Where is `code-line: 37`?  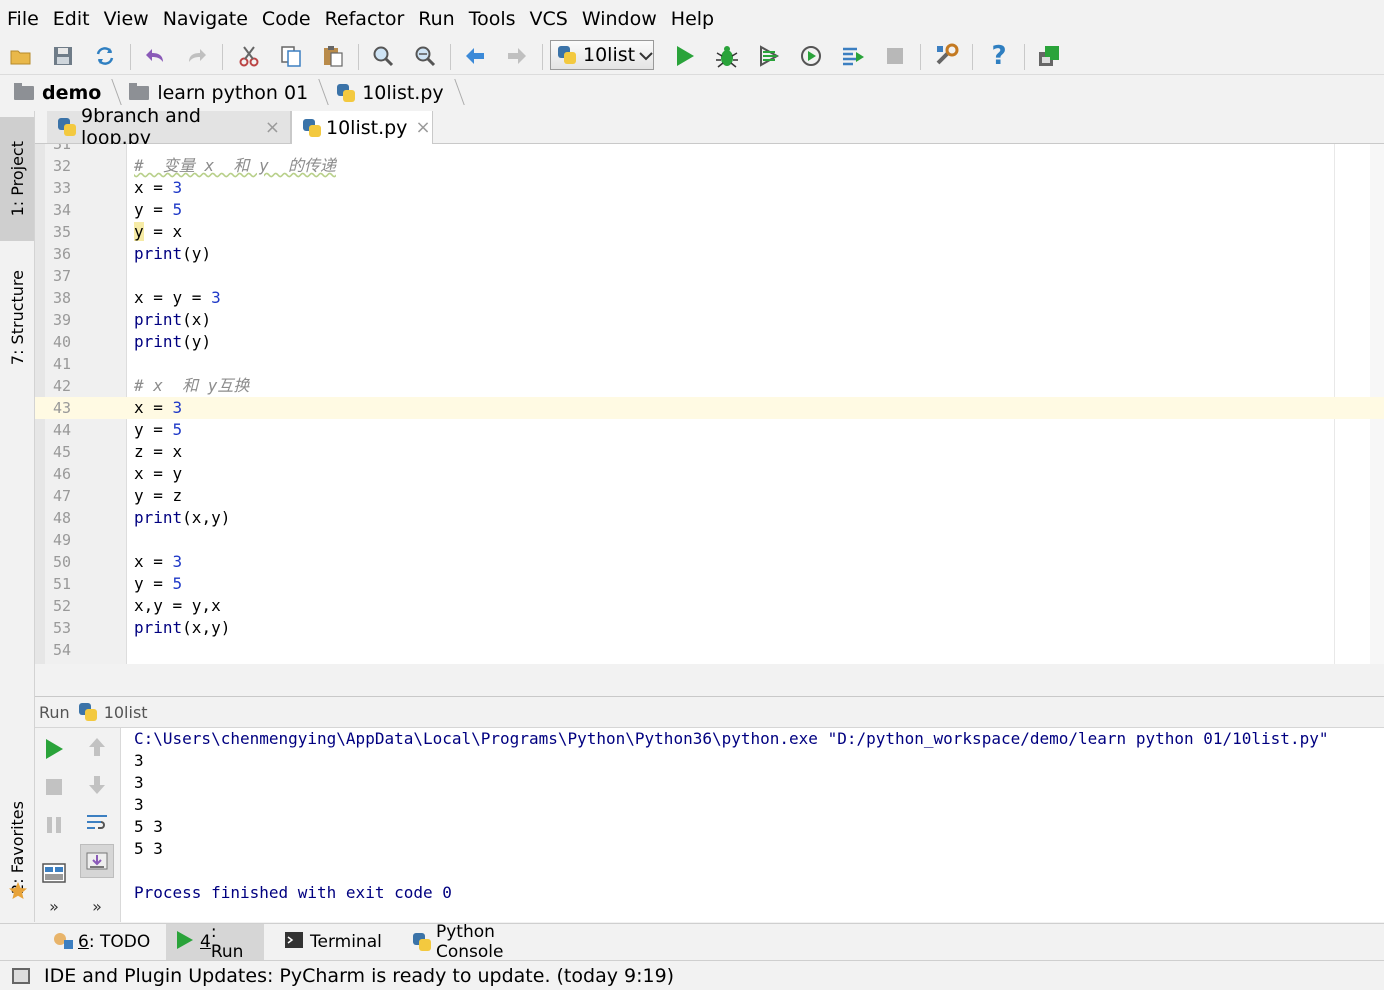 code-line: 37 is located at coordinates (709, 276).